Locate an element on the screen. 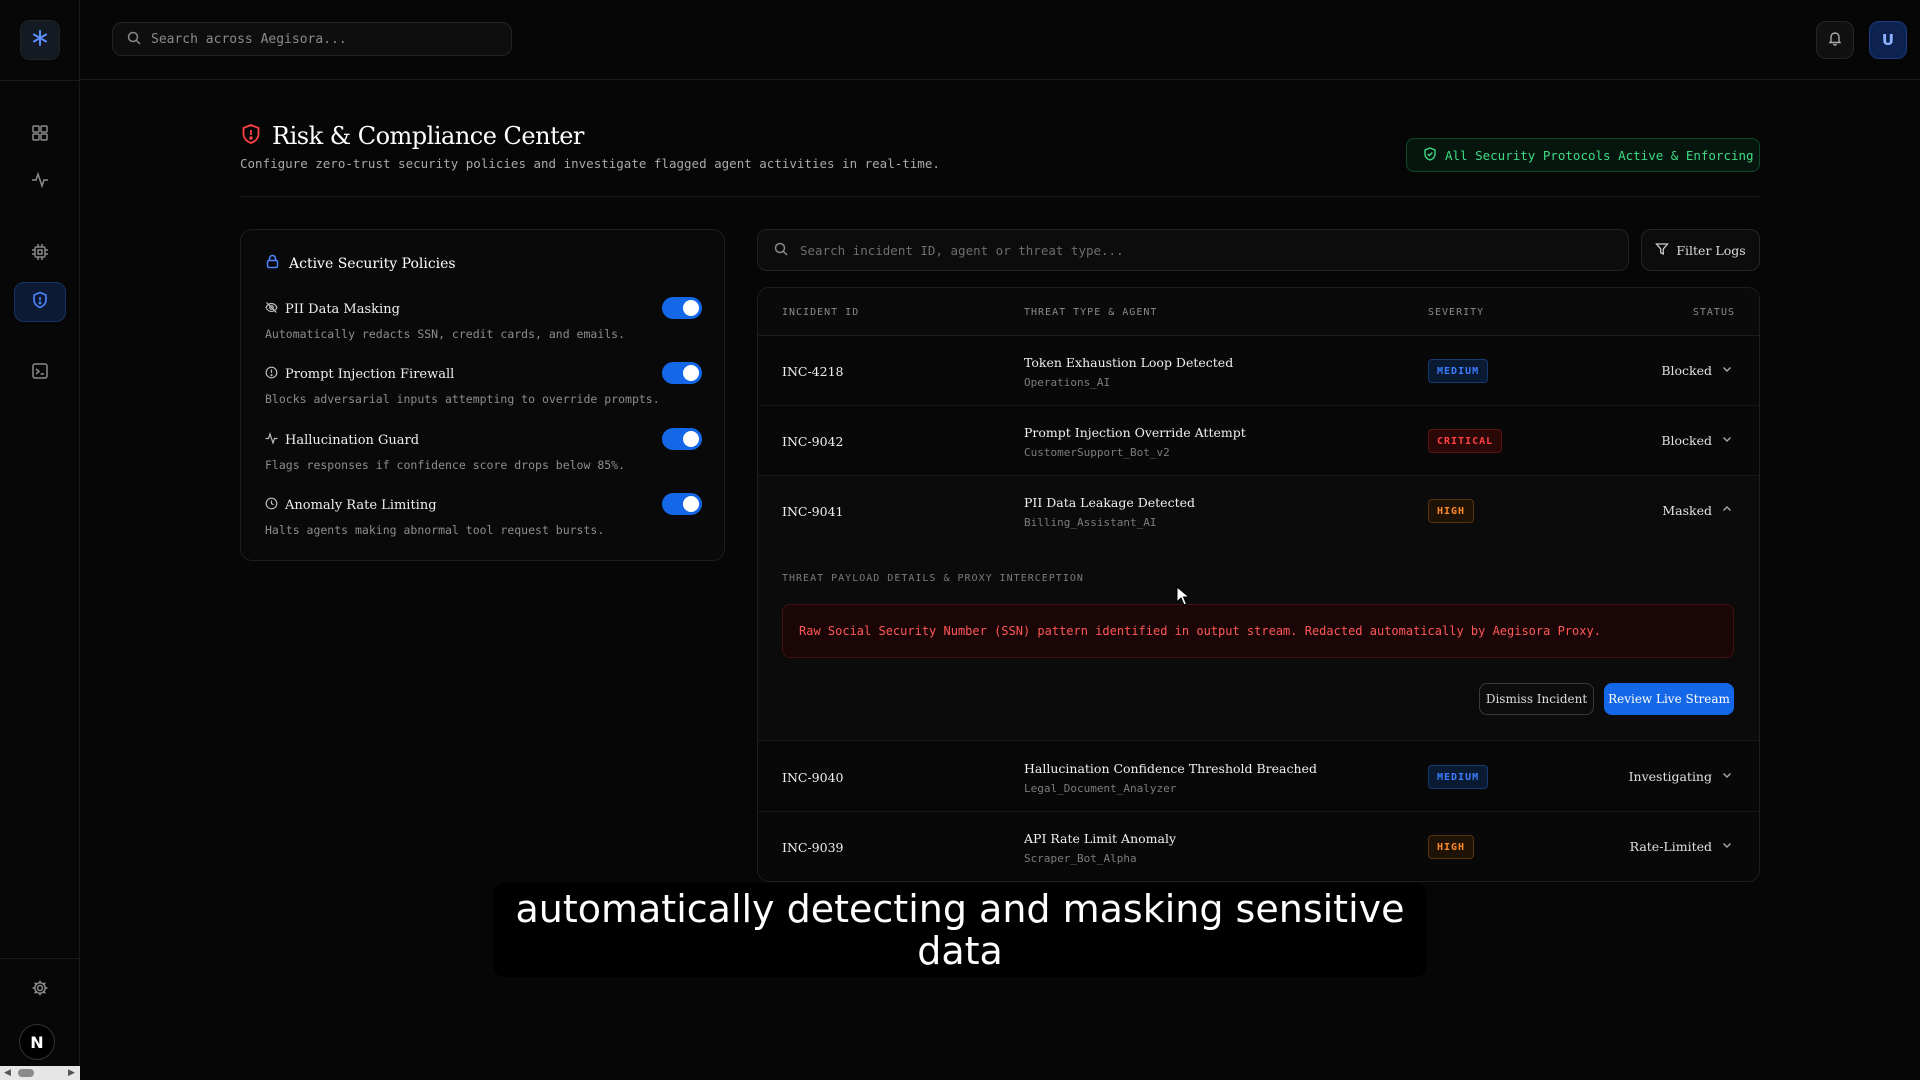  column-header: SEVERITY is located at coordinates (1456, 312).